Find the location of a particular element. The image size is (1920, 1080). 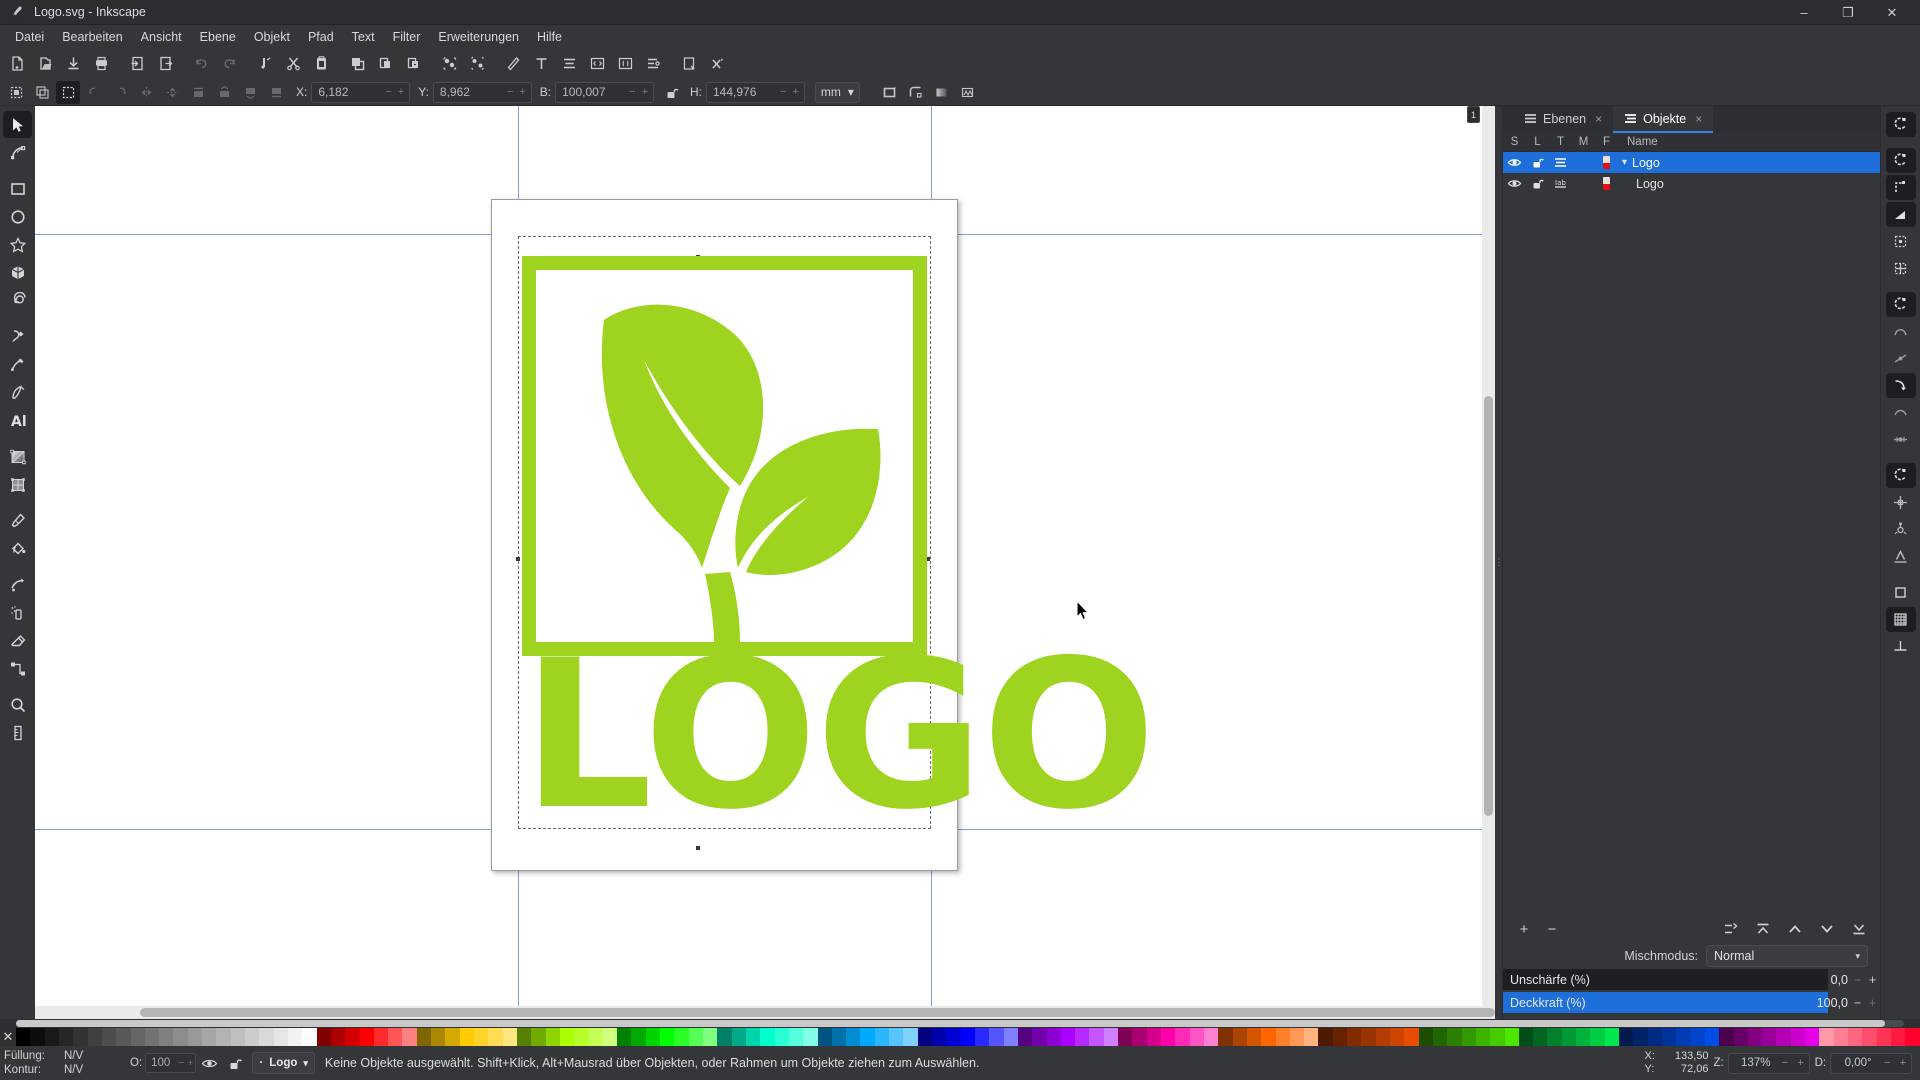

raise-icon is located at coordinates (1795, 929).